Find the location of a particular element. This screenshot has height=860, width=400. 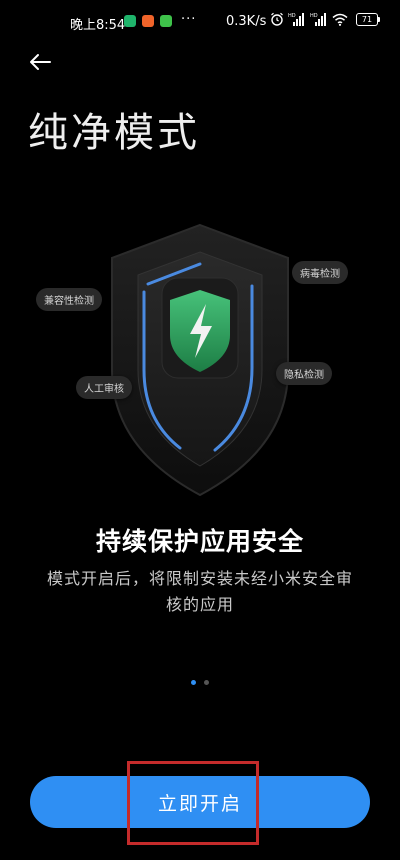

status-time: 晚上8:54 is located at coordinates (98, 25).